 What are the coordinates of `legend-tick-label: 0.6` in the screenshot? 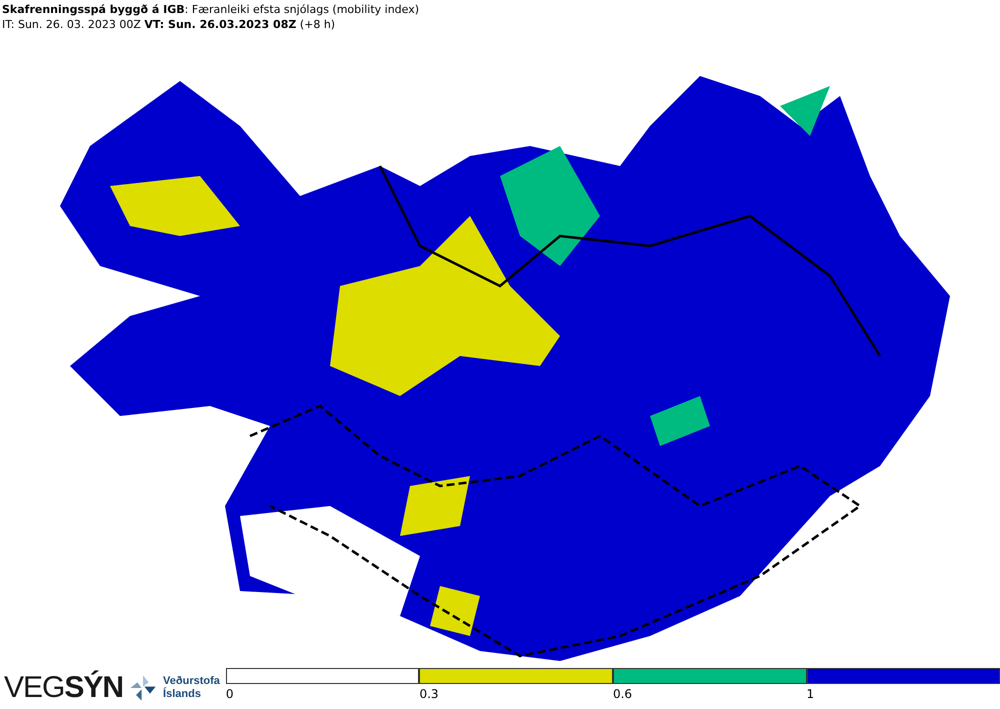 It's located at (622, 694).